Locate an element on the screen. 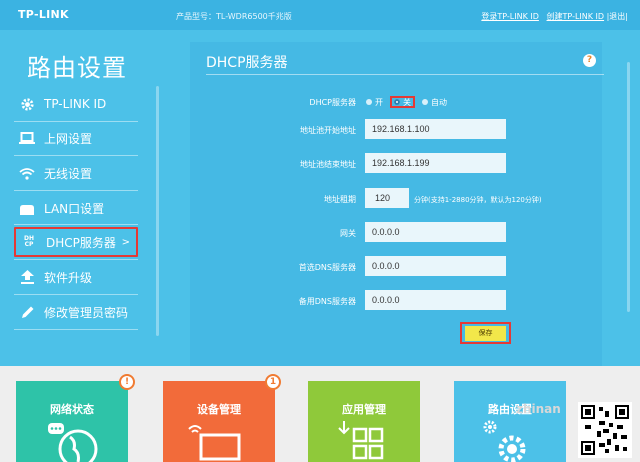 The width and height of the screenshot is (640, 462). alert-badge: ! is located at coordinates (127, 382).